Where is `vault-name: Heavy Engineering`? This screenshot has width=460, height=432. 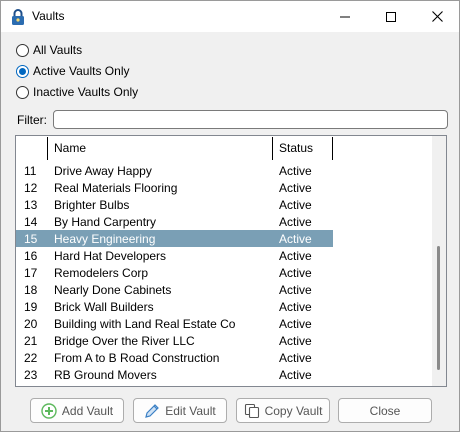 vault-name: Heavy Engineering is located at coordinates (105, 239).